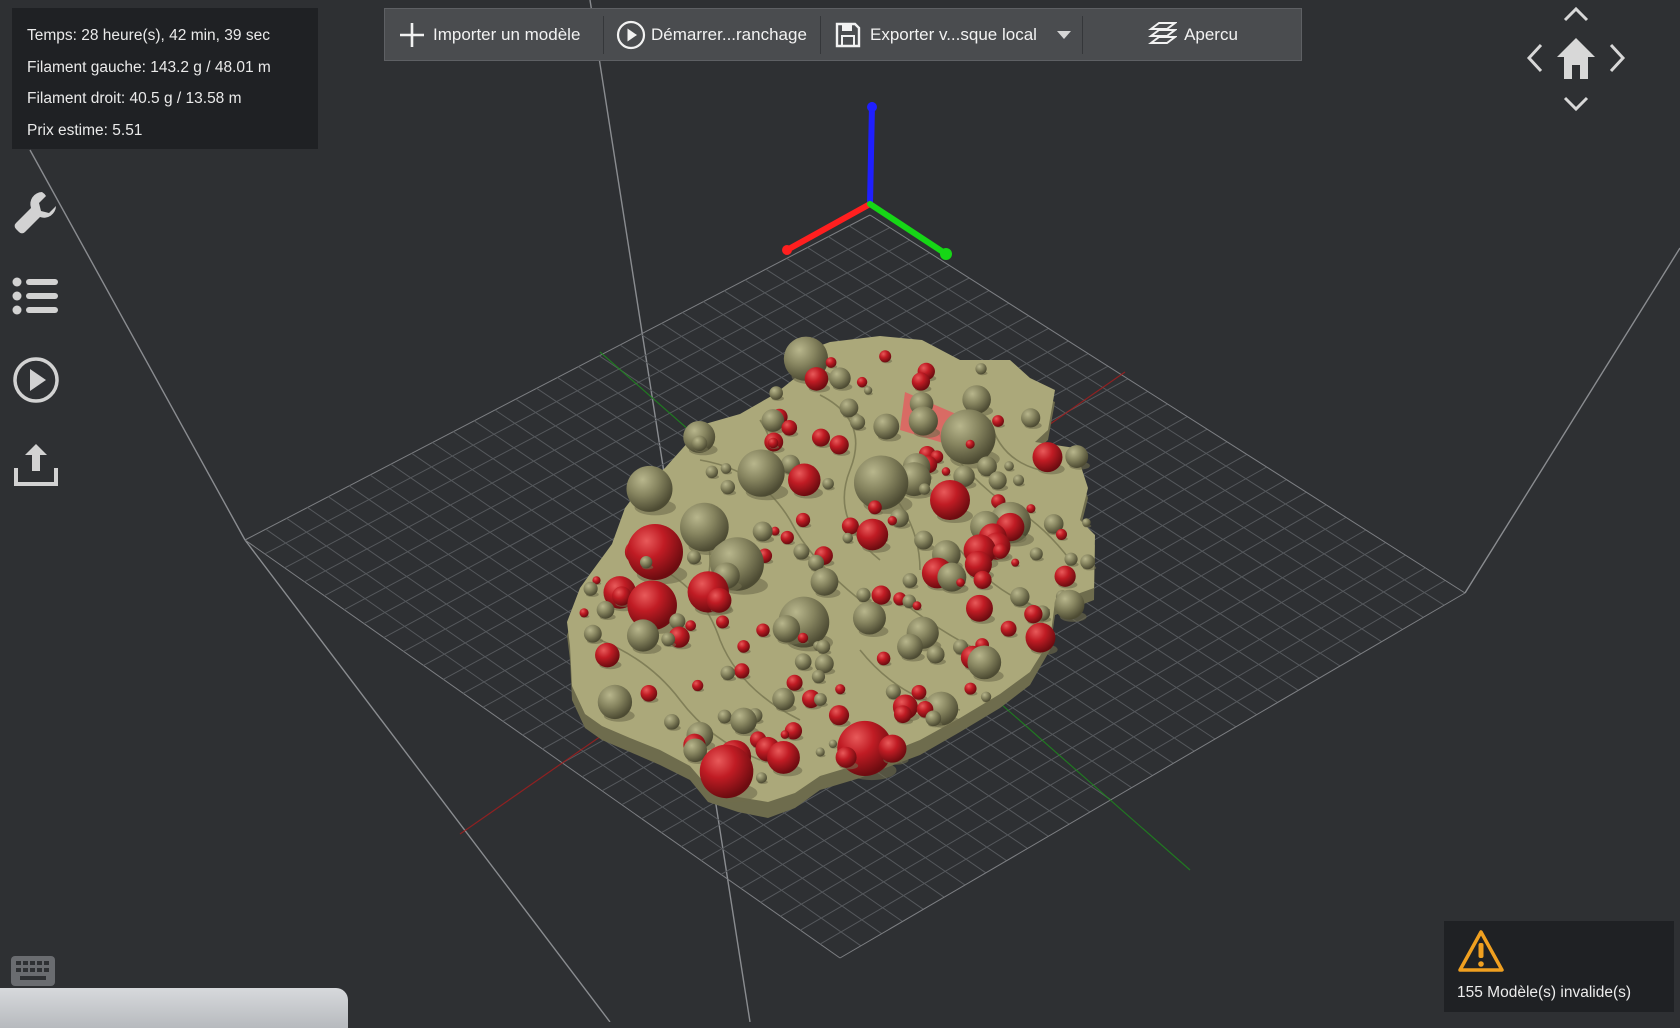 This screenshot has height=1028, width=1680. I want to click on import-model-label: Importer un modèle, so click(507, 34).